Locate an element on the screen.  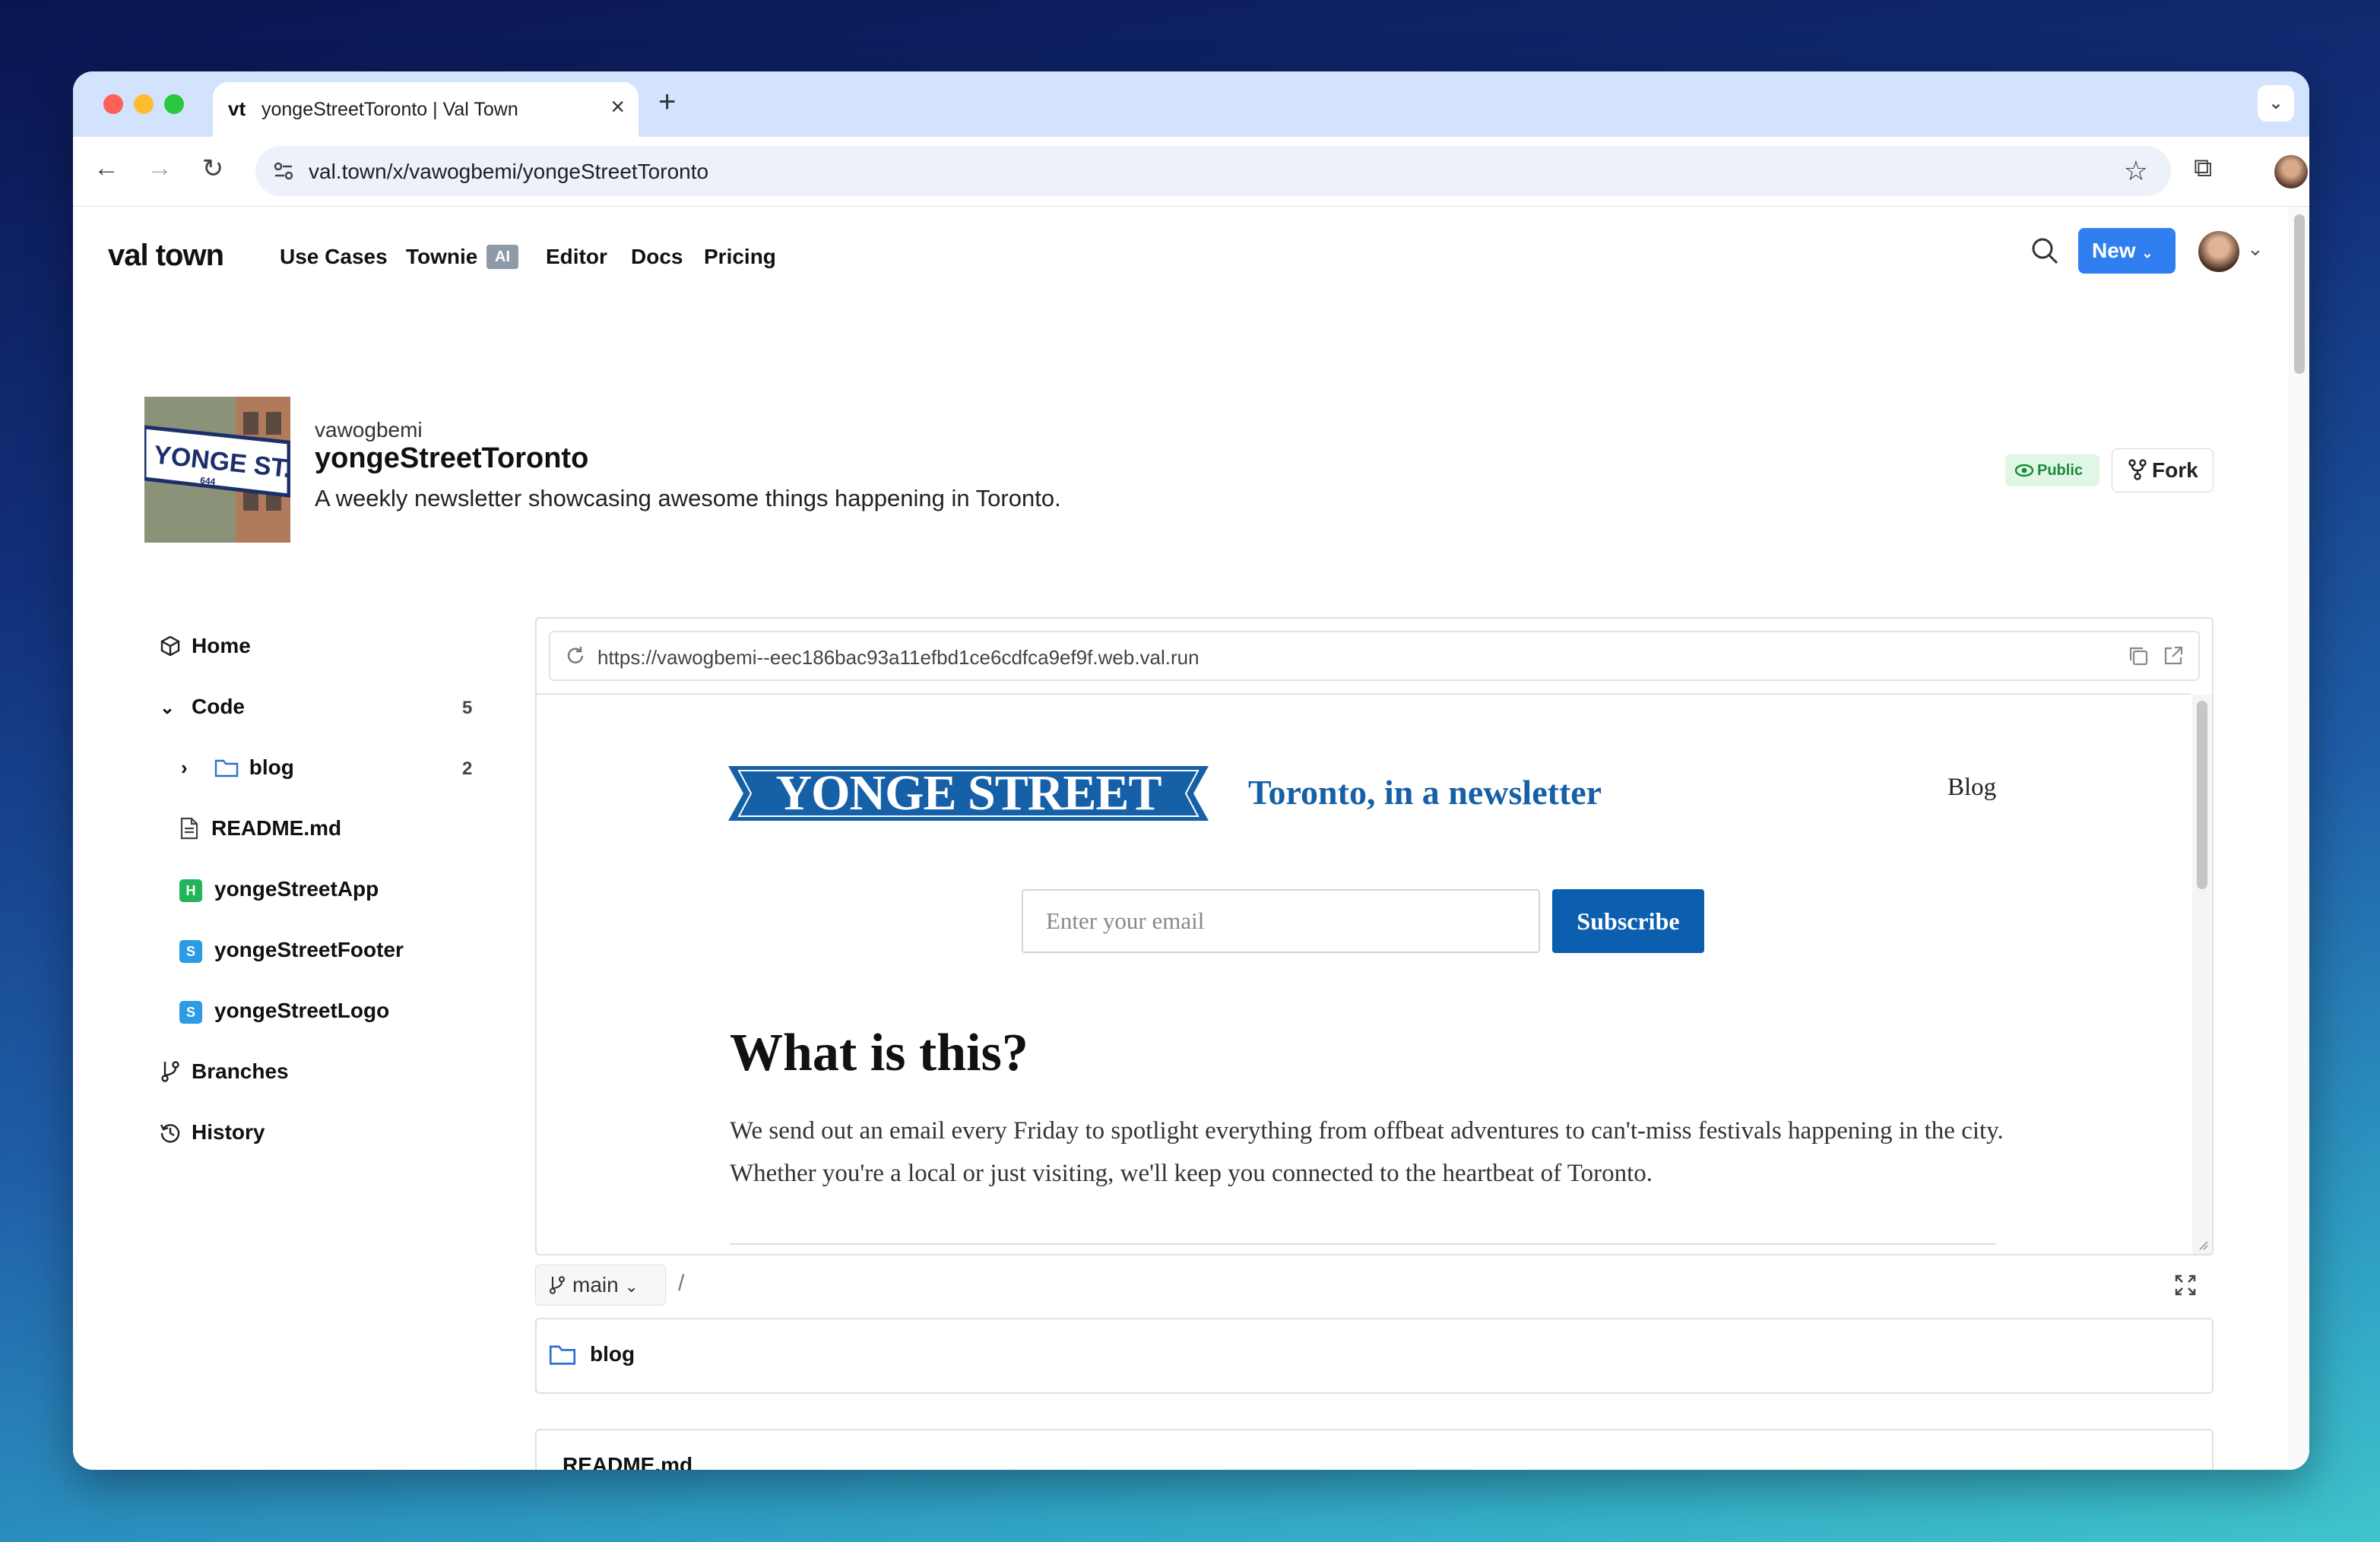
document-icon is located at coordinates (189, 828).